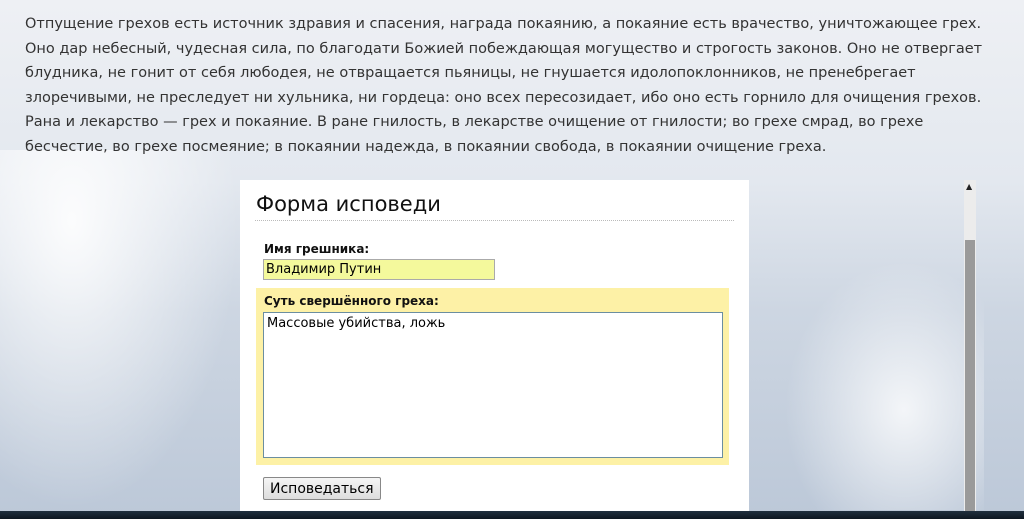 The height and width of the screenshot is (519, 1024). I want to click on scrollbar: ▲, so click(970, 349).